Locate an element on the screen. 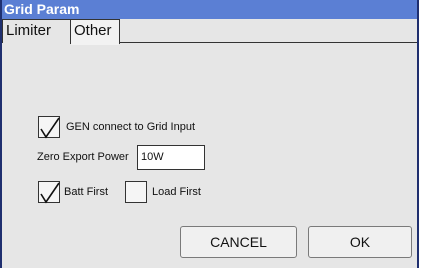  batt-first-checkbox is located at coordinates (49, 192).